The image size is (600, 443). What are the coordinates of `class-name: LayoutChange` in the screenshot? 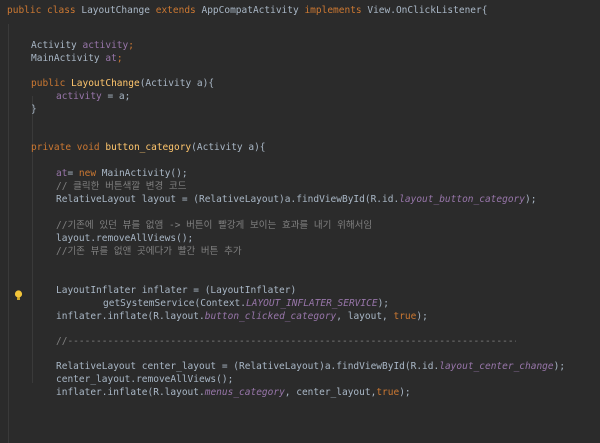 It's located at (118, 10).